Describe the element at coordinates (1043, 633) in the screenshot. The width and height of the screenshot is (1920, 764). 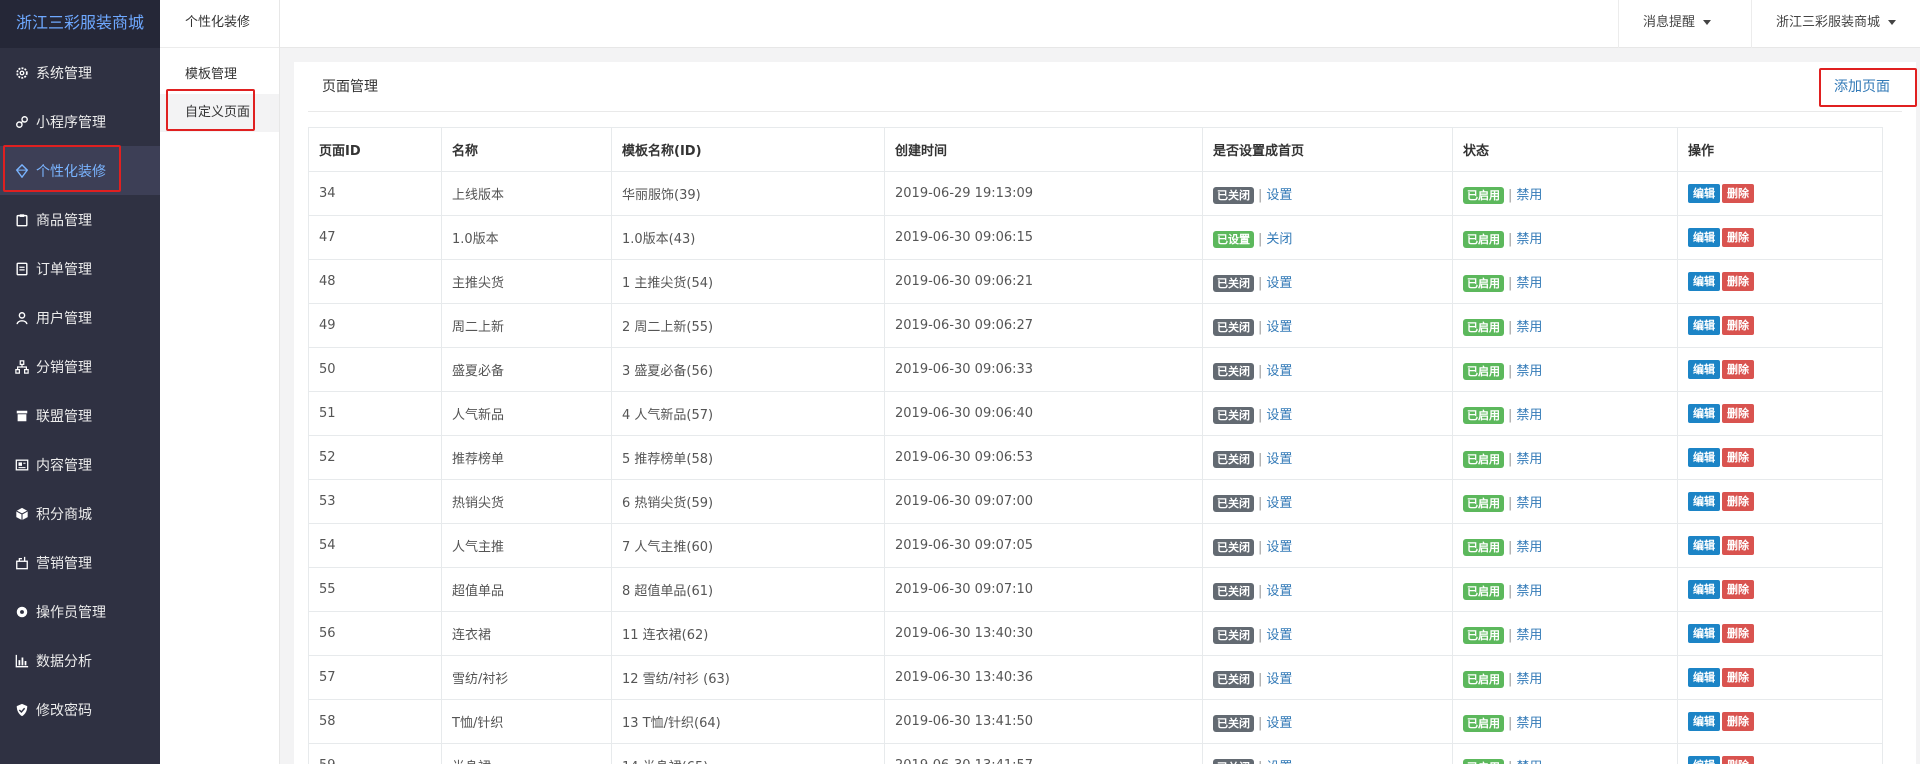
I see `cell-created-time: 2019-06-30 13:40:30` at that location.